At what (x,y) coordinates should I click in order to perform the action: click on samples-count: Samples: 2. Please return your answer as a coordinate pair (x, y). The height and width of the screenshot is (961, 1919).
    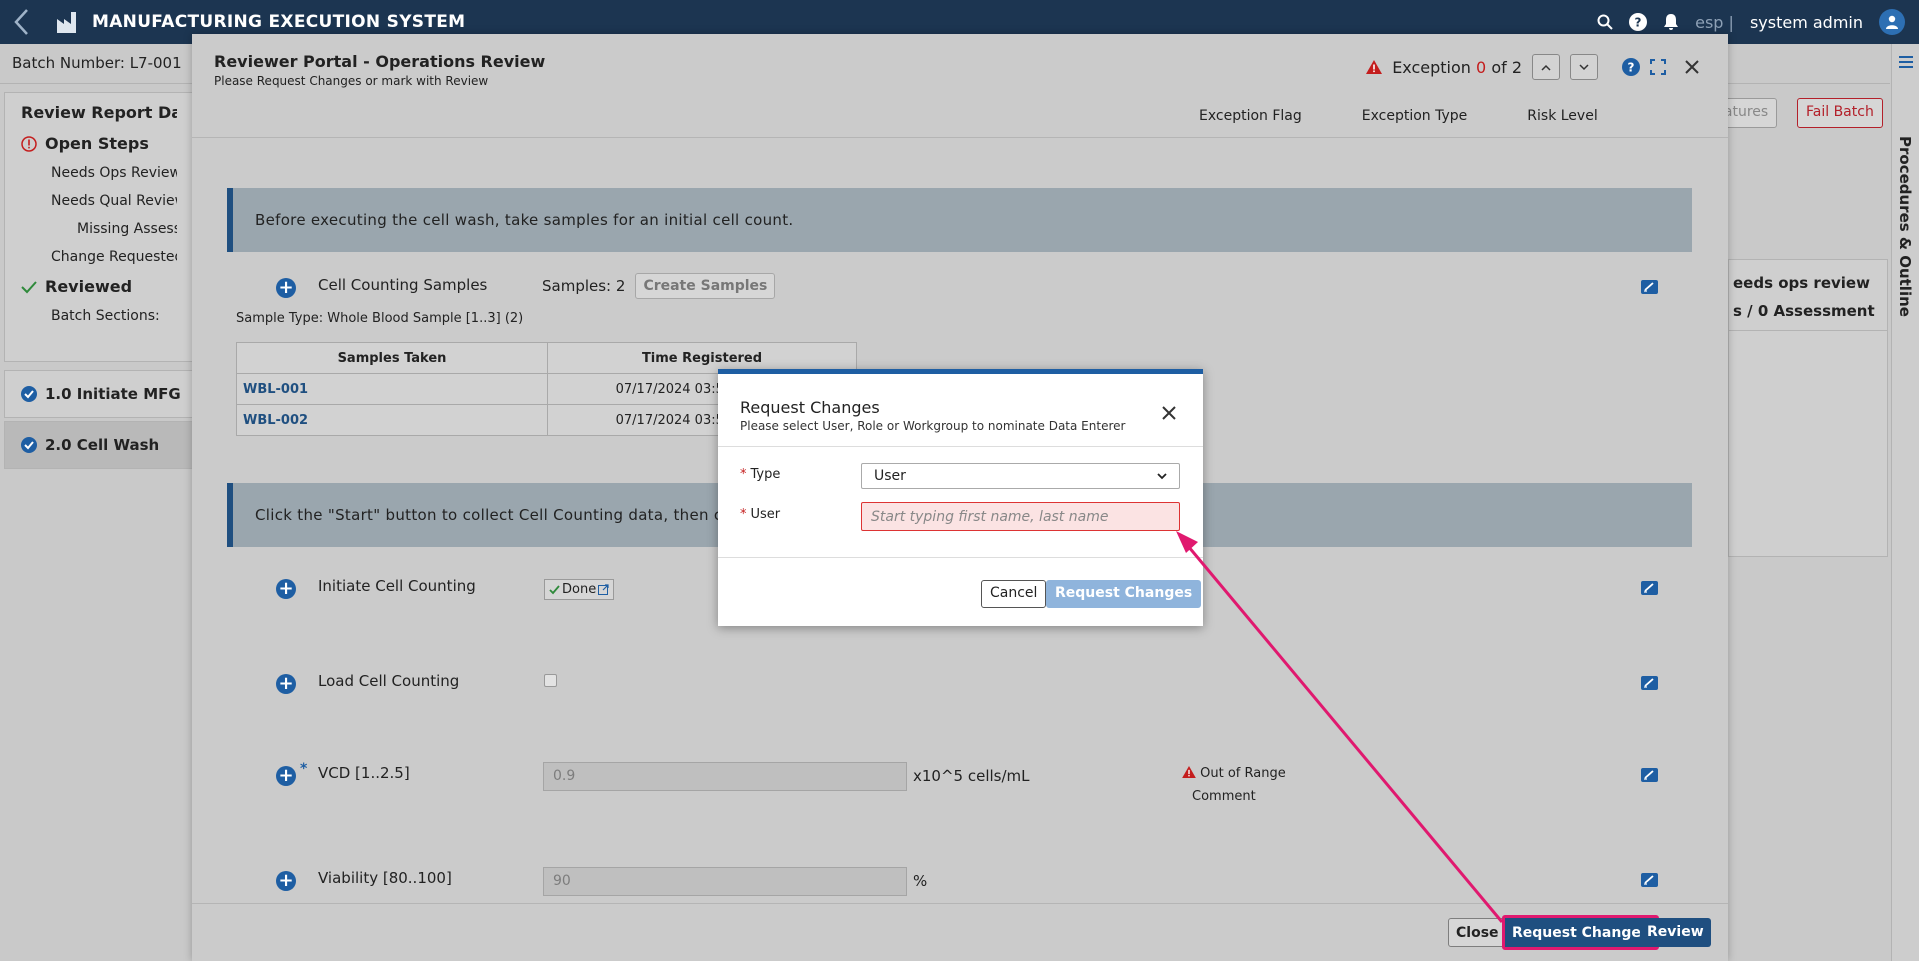
    Looking at the image, I should click on (584, 286).